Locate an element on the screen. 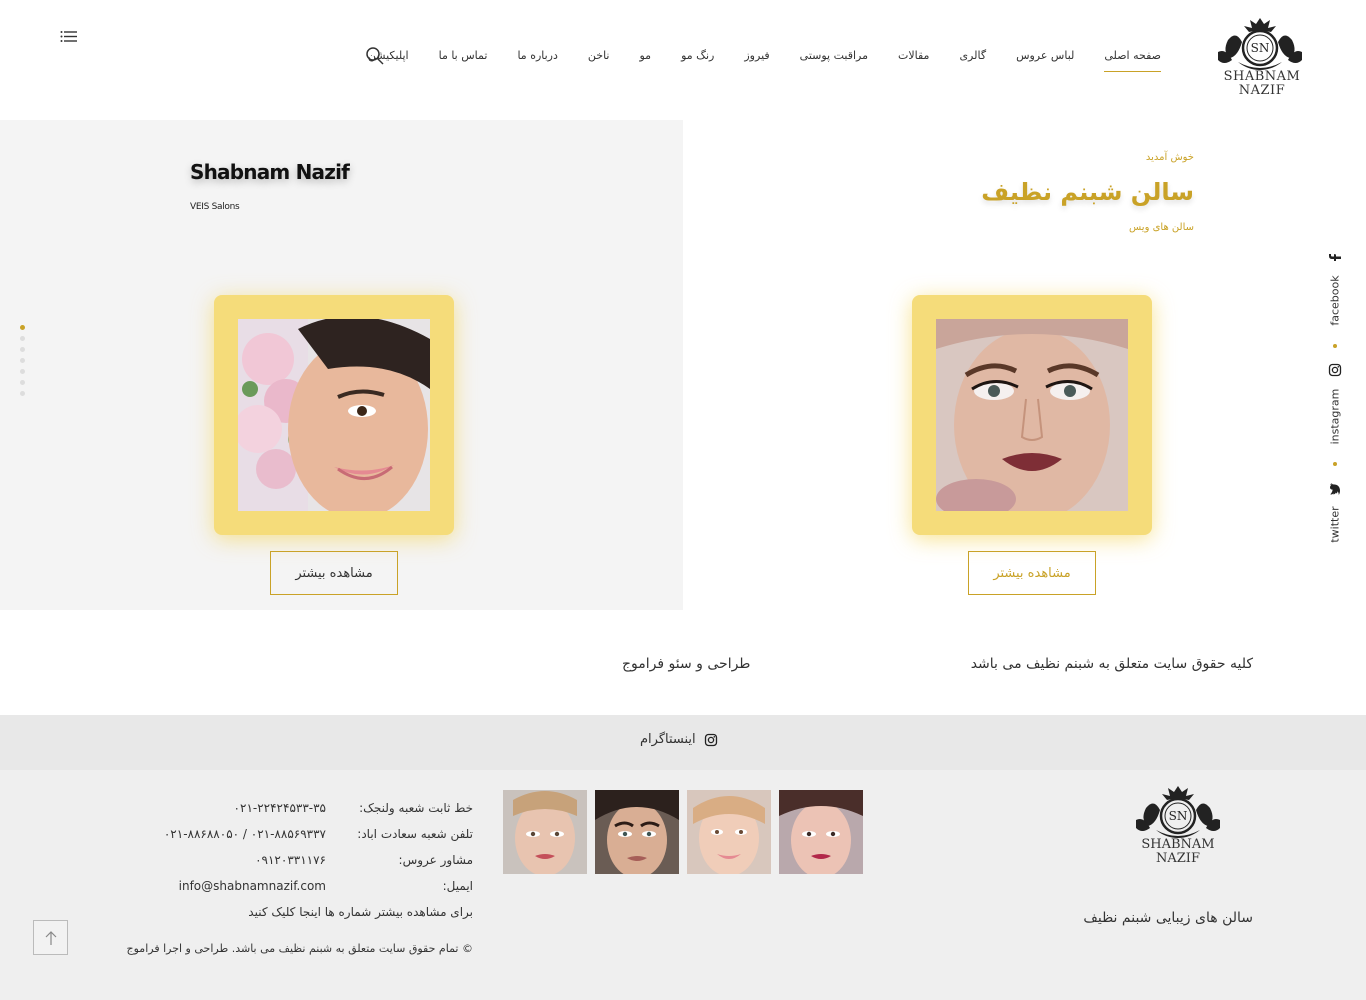 The image size is (1366, 1000). facebook-icon is located at coordinates (1335, 257).